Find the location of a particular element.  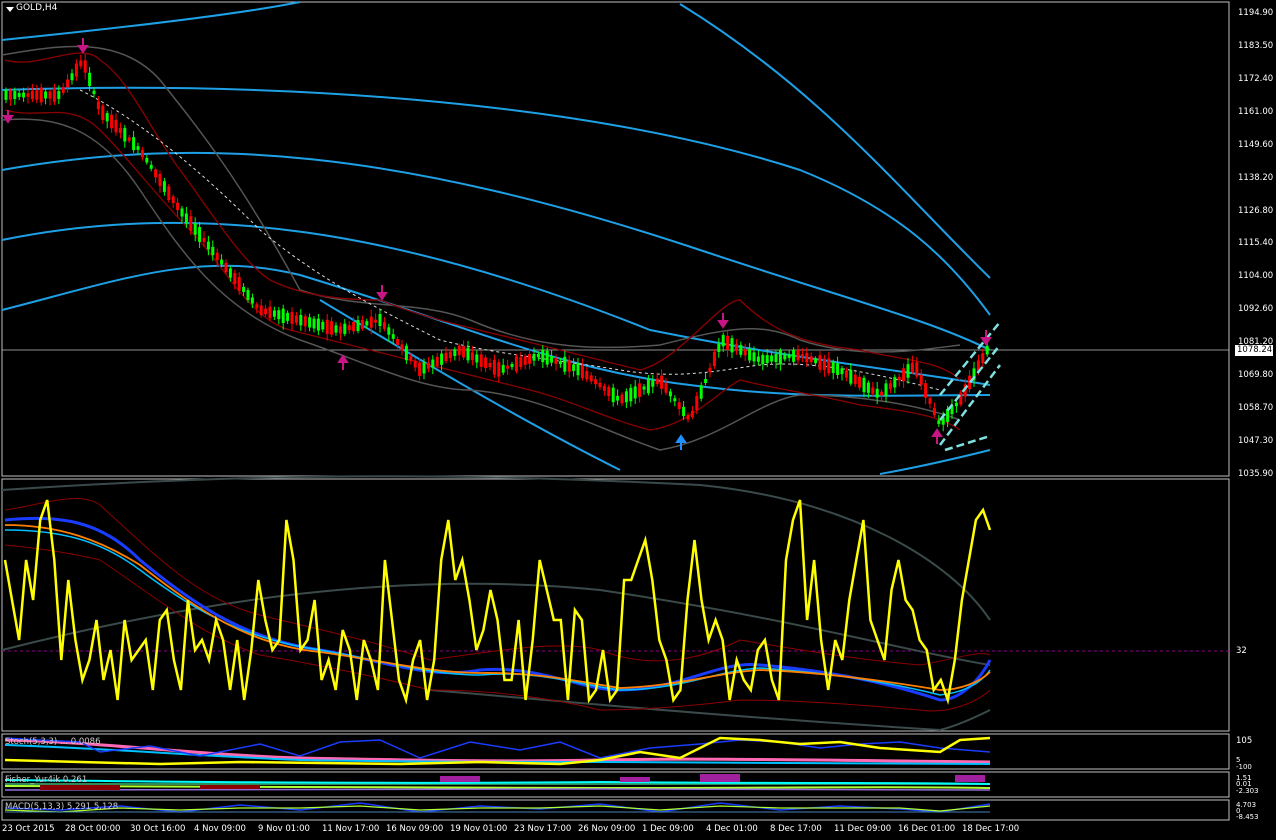

price-label: 1115.40 is located at coordinates (1256, 243).